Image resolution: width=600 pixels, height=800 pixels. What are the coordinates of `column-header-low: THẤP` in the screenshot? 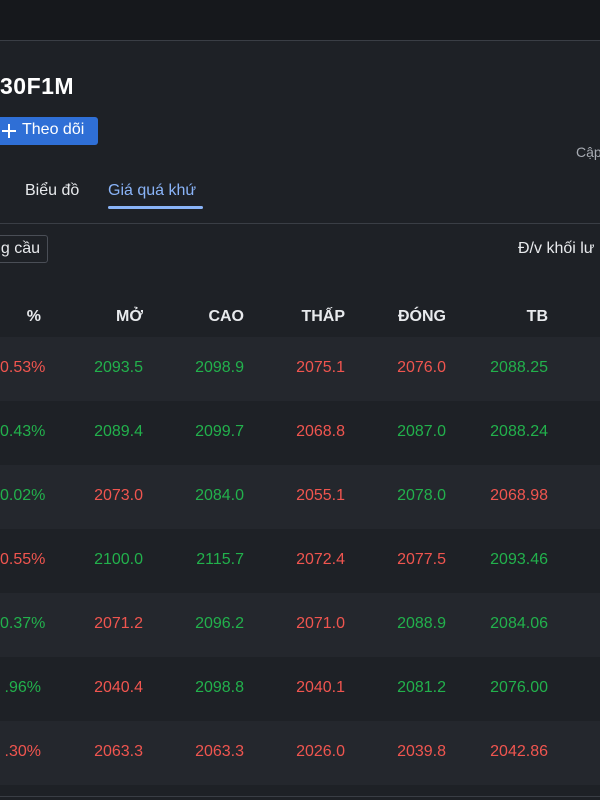 It's located at (323, 316).